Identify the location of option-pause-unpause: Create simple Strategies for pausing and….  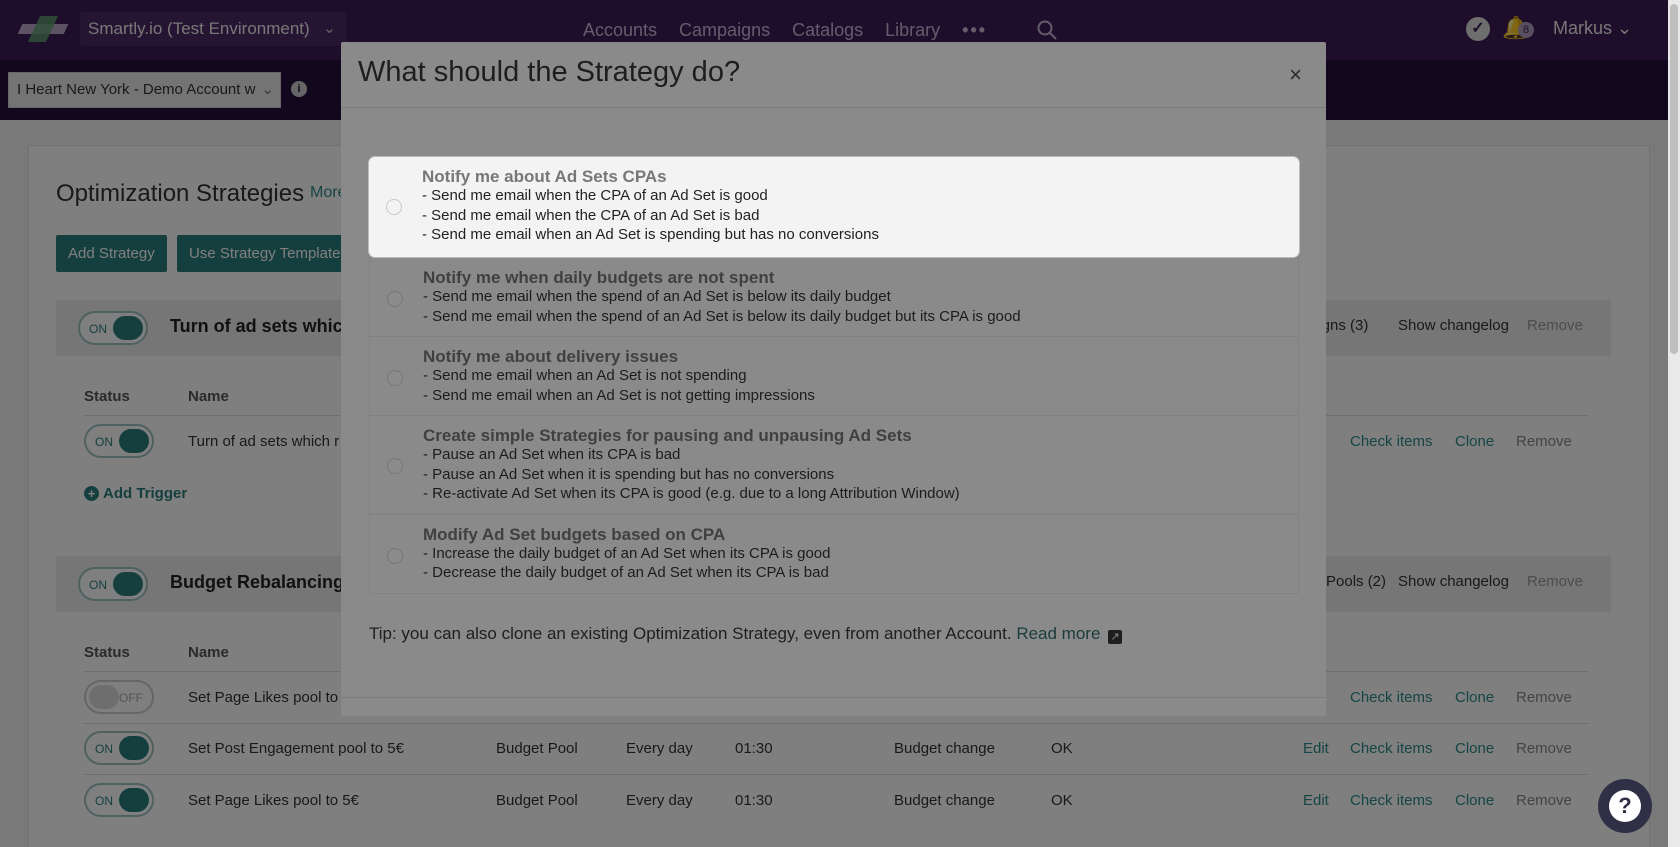
(834, 465).